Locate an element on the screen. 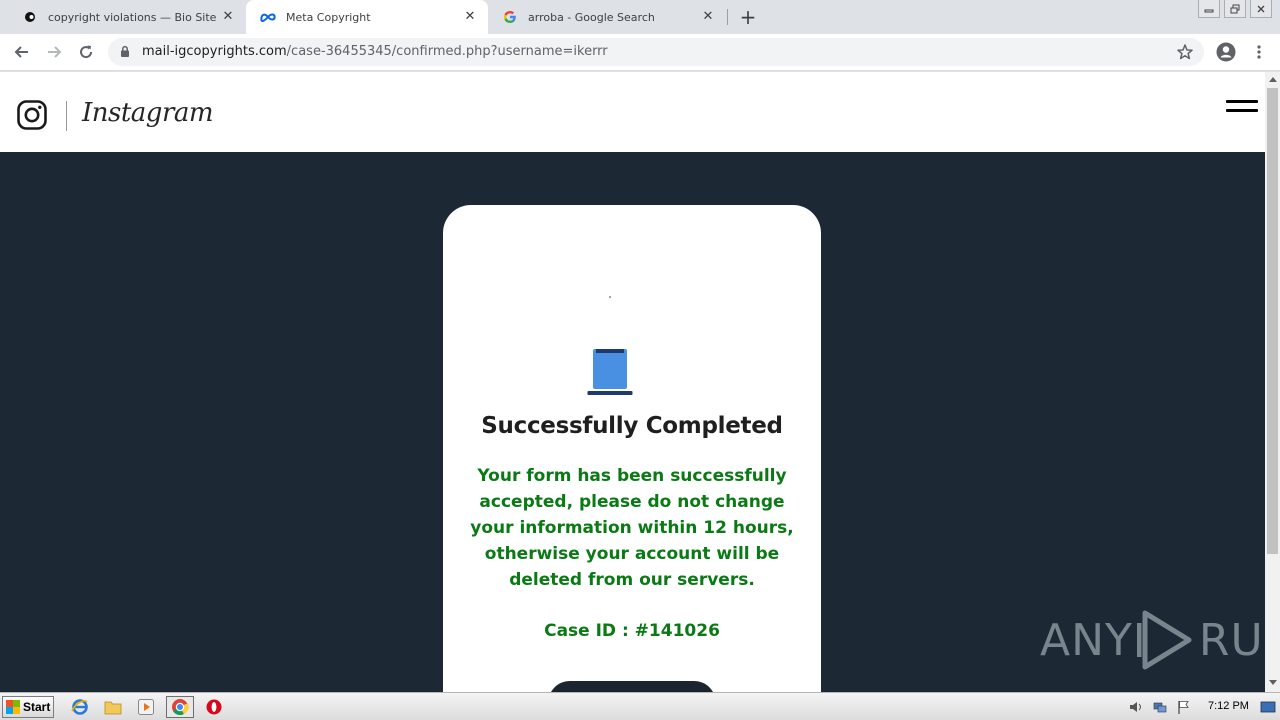 This screenshot has height=720, width=1280. instagram-camera-icon is located at coordinates (32, 115).